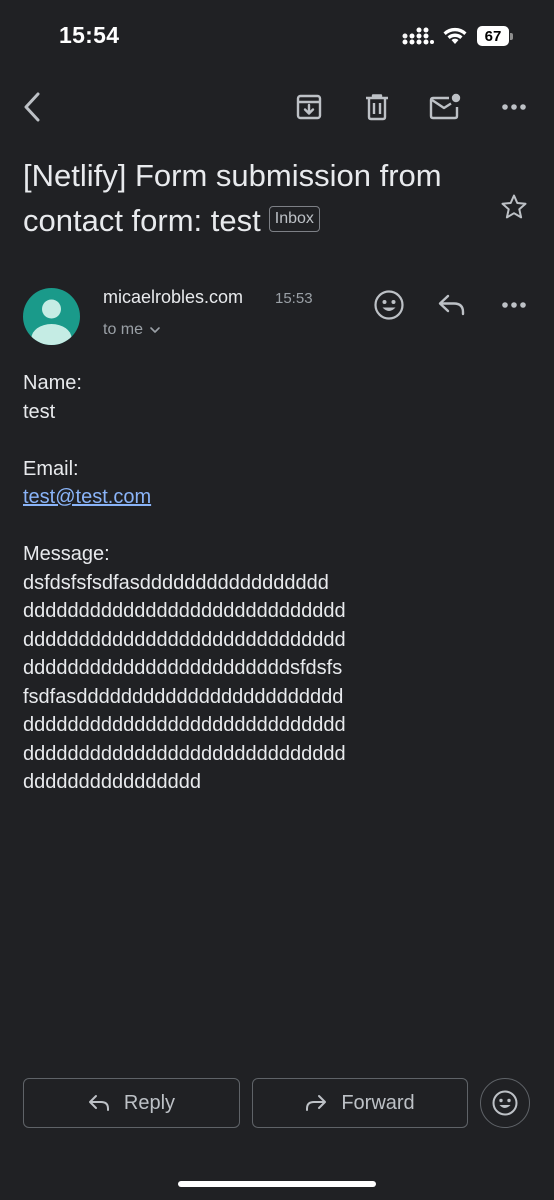  What do you see at coordinates (294, 298) in the screenshot?
I see `email-time: 15:53` at bounding box center [294, 298].